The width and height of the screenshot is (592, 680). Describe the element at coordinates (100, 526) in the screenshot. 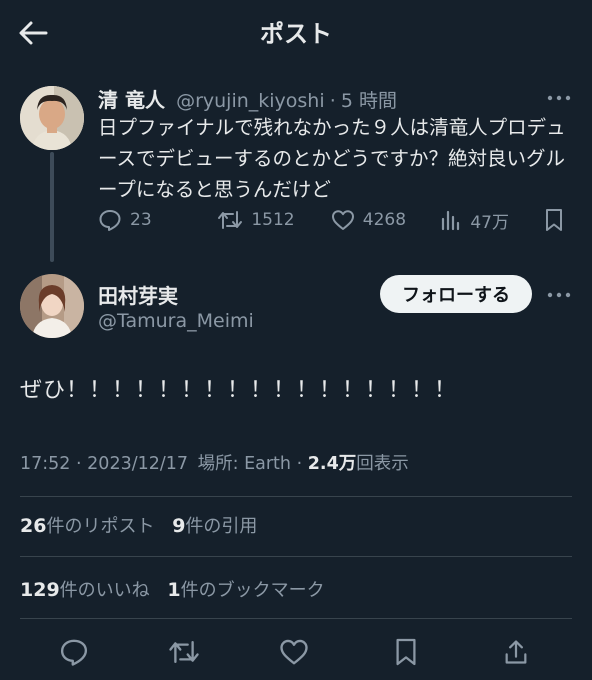

I see `repost-stat-label: 件のリポスト` at that location.